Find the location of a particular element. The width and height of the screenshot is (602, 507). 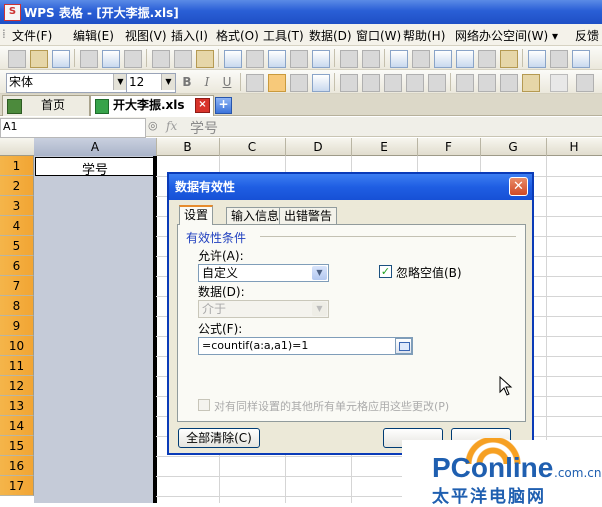

align-right-icon is located at coordinates (299, 83).